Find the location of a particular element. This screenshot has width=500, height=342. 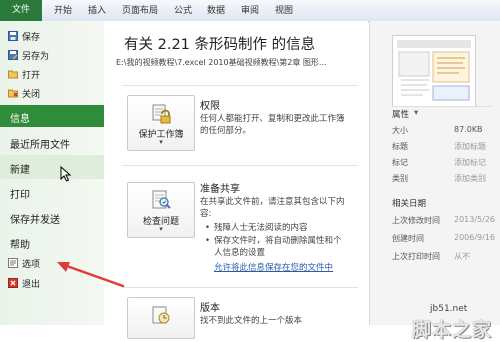

tab-view: 视图 is located at coordinates (284, 11).